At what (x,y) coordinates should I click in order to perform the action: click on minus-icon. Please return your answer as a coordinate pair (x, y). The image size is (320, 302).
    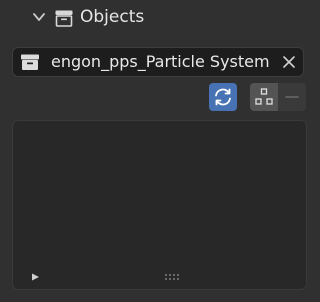
    Looking at the image, I should click on (292, 97).